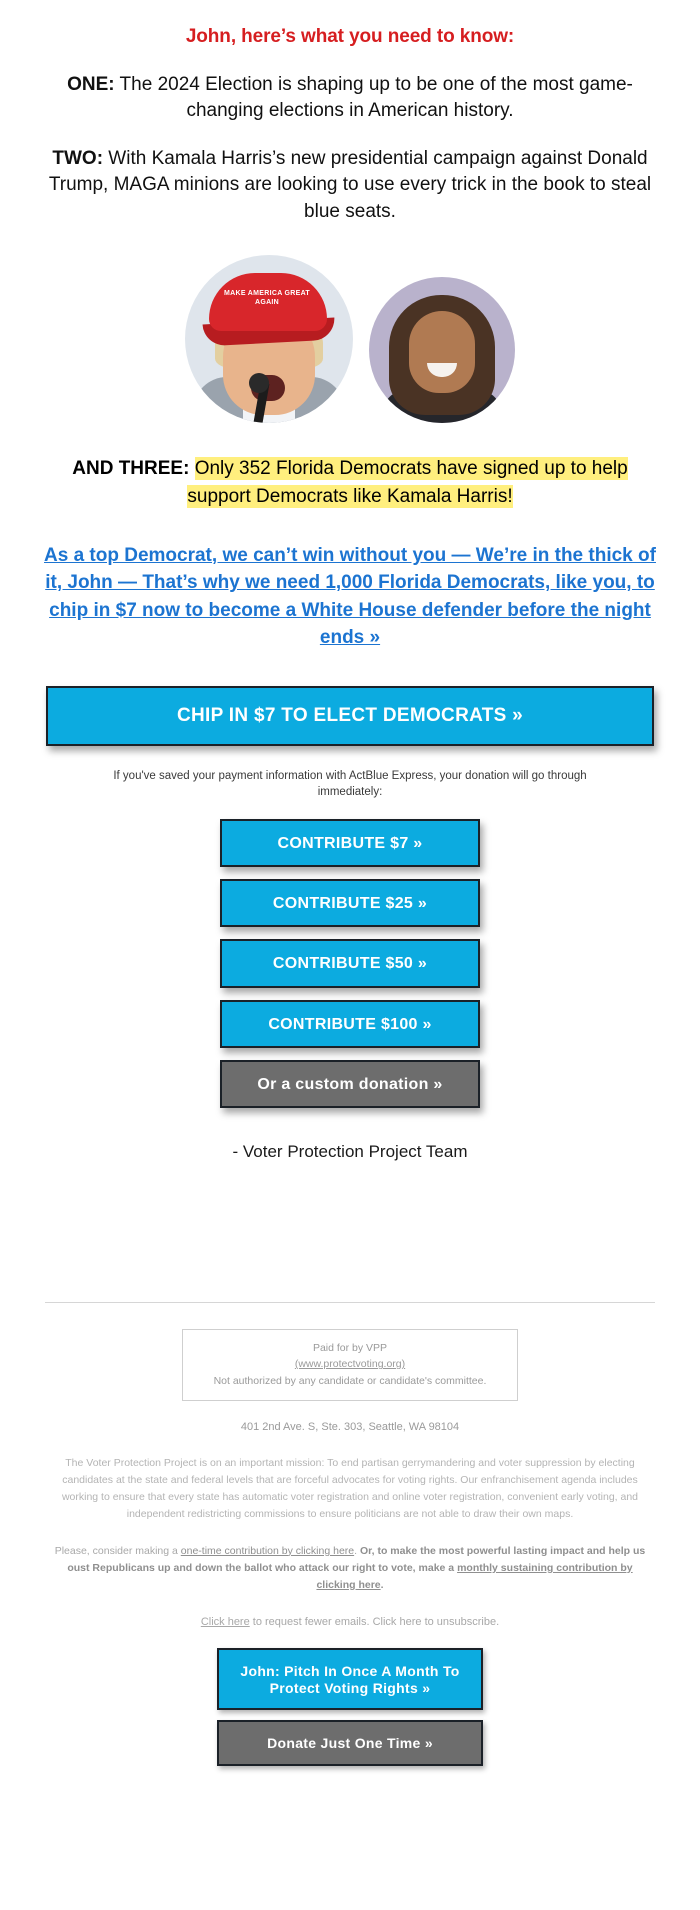 This screenshot has width=700, height=1910. Describe the element at coordinates (350, 843) in the screenshot. I see `contribute-7-button: CONTRIBUTE $7 »` at that location.